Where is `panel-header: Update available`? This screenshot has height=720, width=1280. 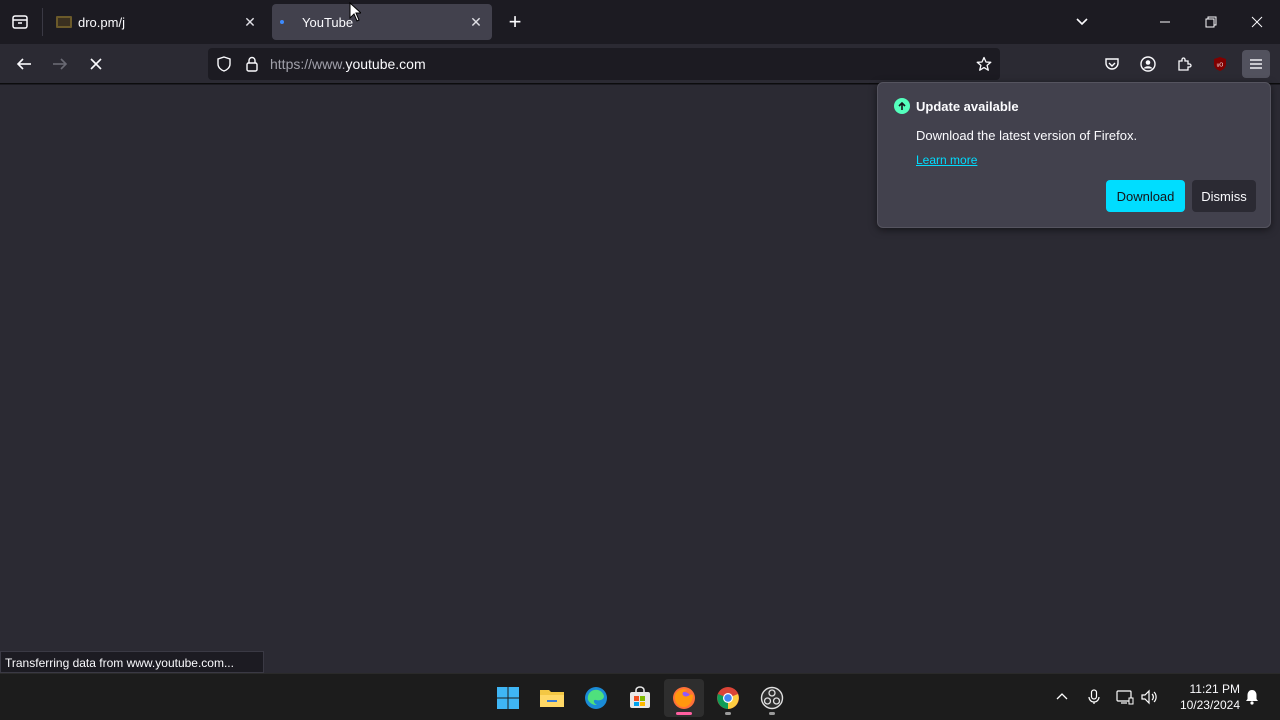 panel-header: Update available is located at coordinates (956, 106).